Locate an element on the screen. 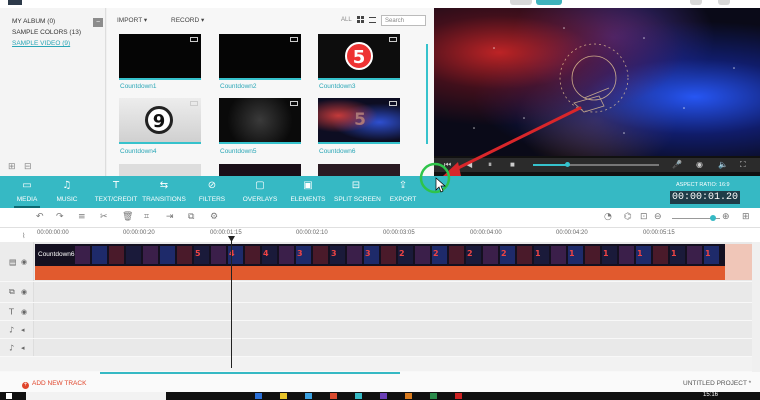 The image size is (760, 400). color-icon: ⚙ is located at coordinates (214, 217).